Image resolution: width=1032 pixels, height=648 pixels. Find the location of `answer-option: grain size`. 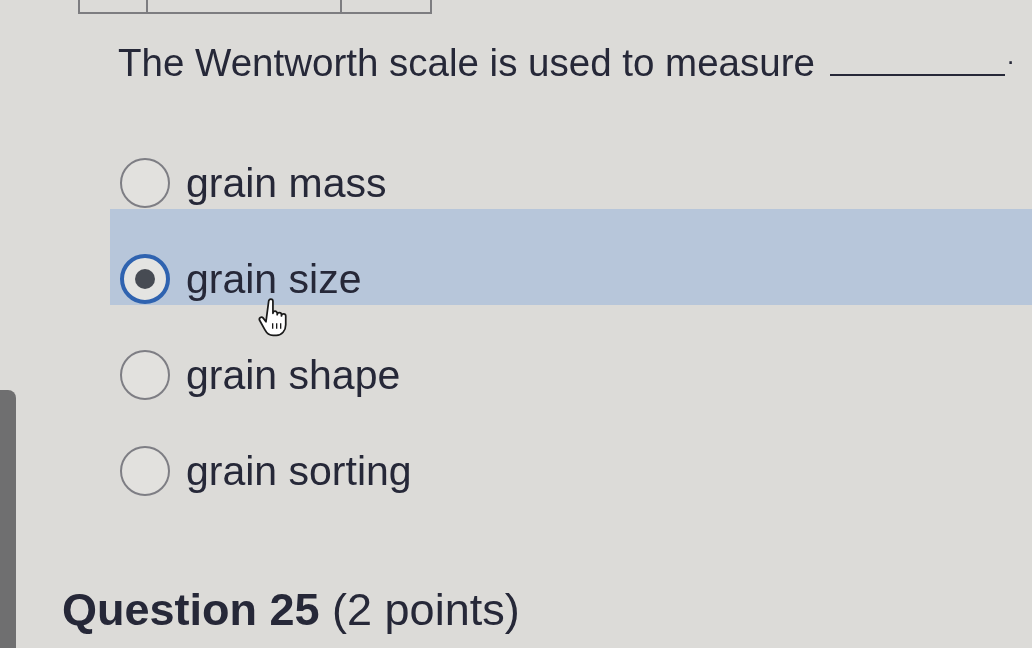

answer-option: grain size is located at coordinates (571, 257).